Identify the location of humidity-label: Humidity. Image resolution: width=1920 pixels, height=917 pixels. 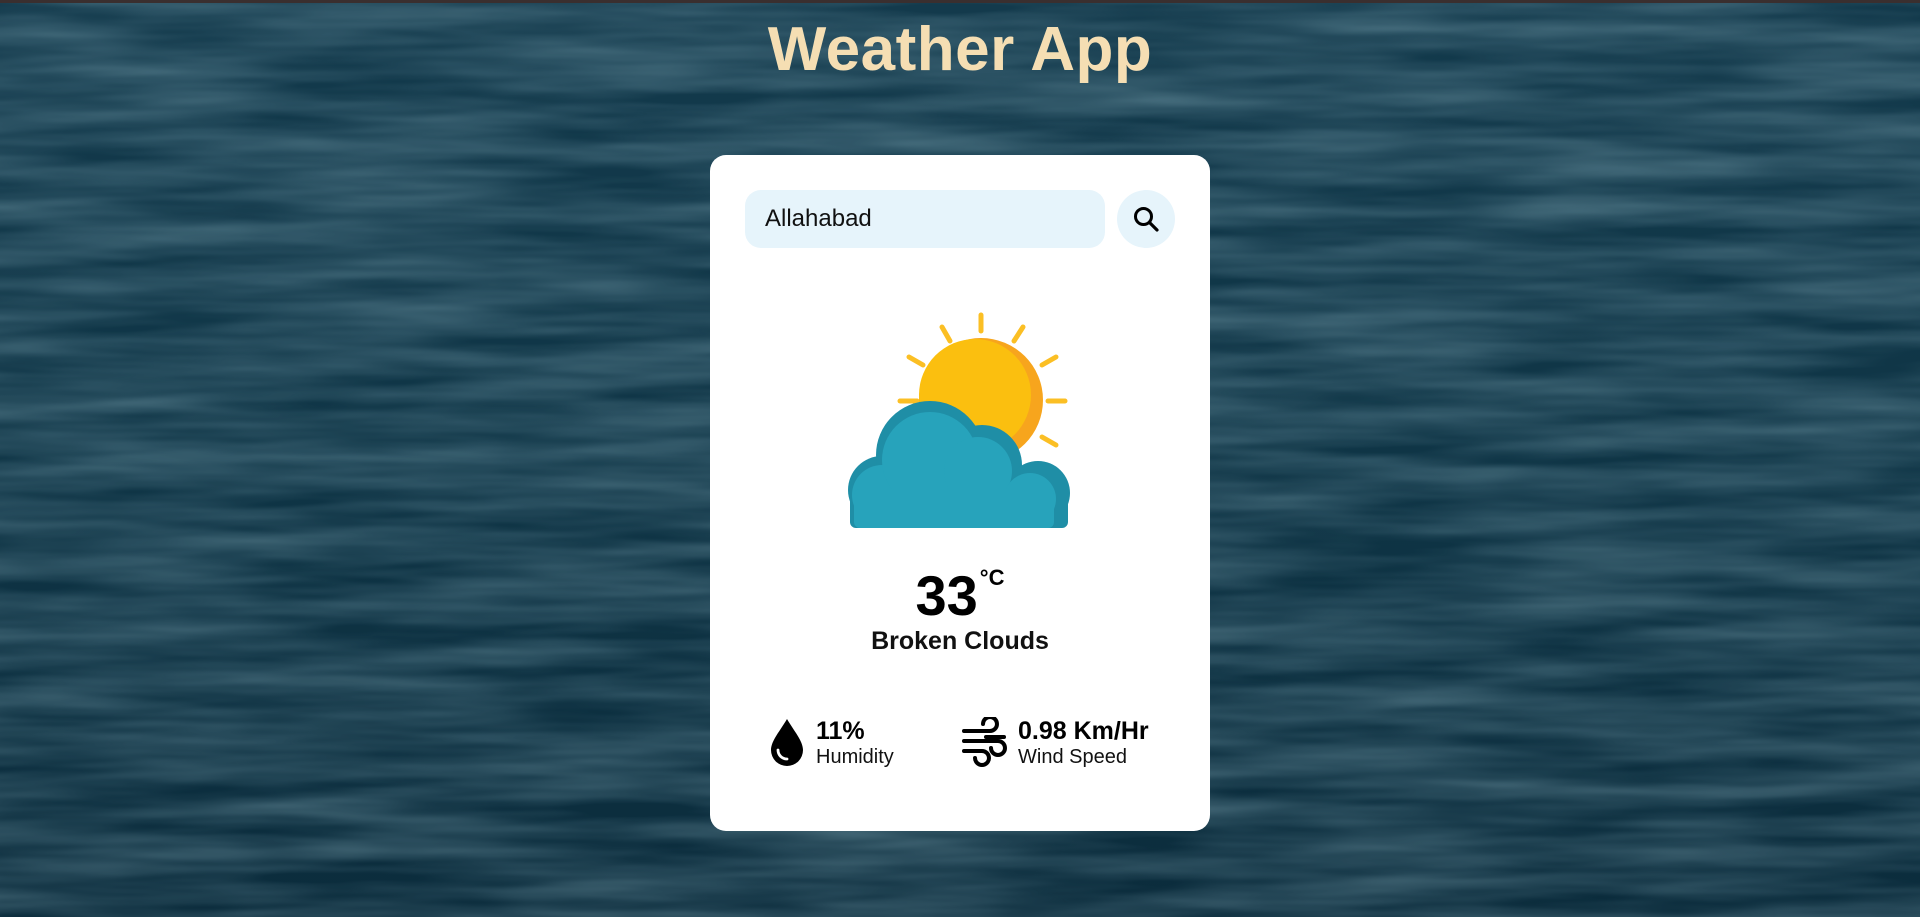
(855, 757).